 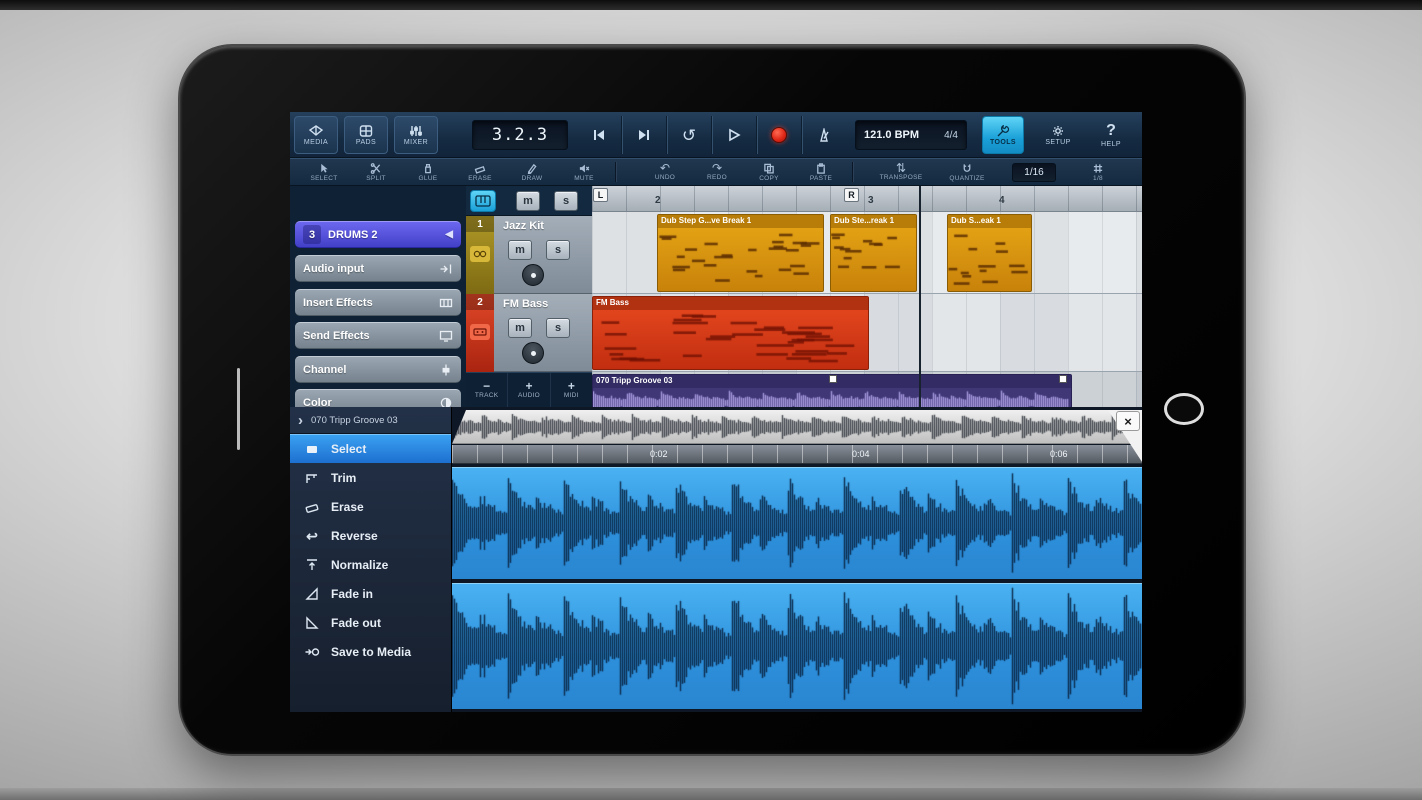 What do you see at coordinates (740, 253) in the screenshot?
I see `midi-clip: Dub Step G...ve Break 1` at bounding box center [740, 253].